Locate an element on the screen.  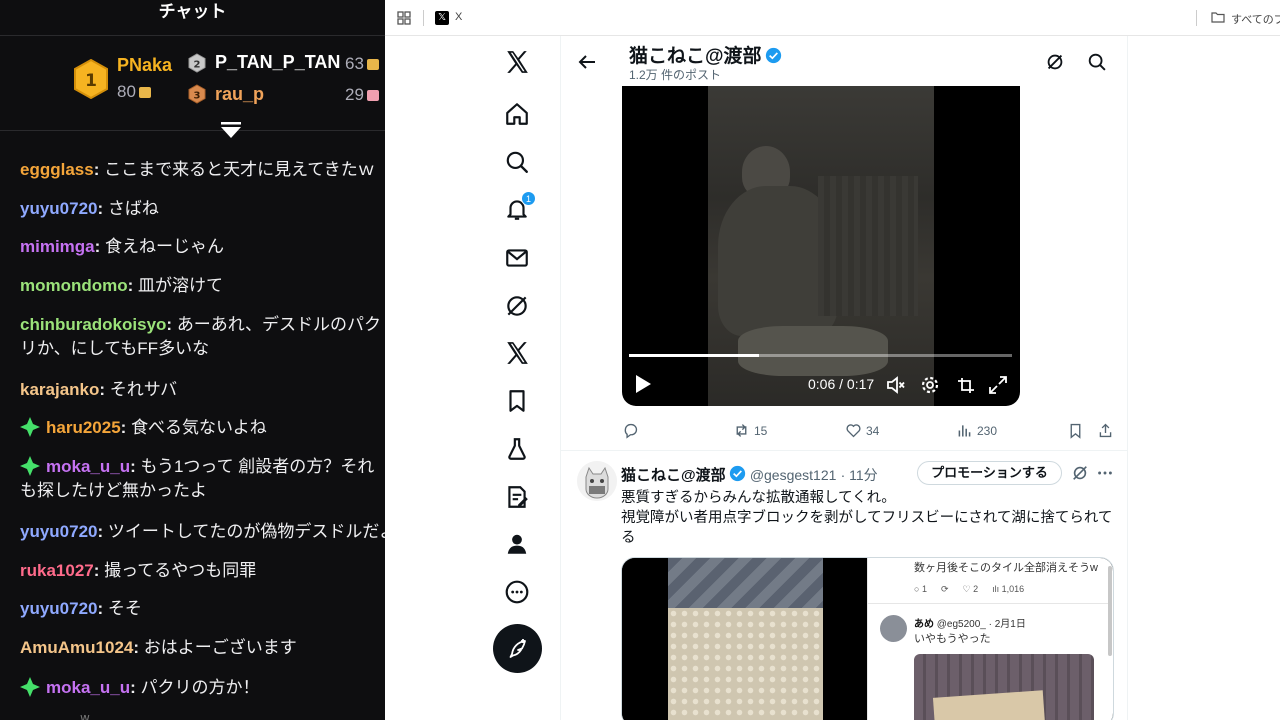
chat-message: karajanko: それサバ is located at coordinates (99, 389).